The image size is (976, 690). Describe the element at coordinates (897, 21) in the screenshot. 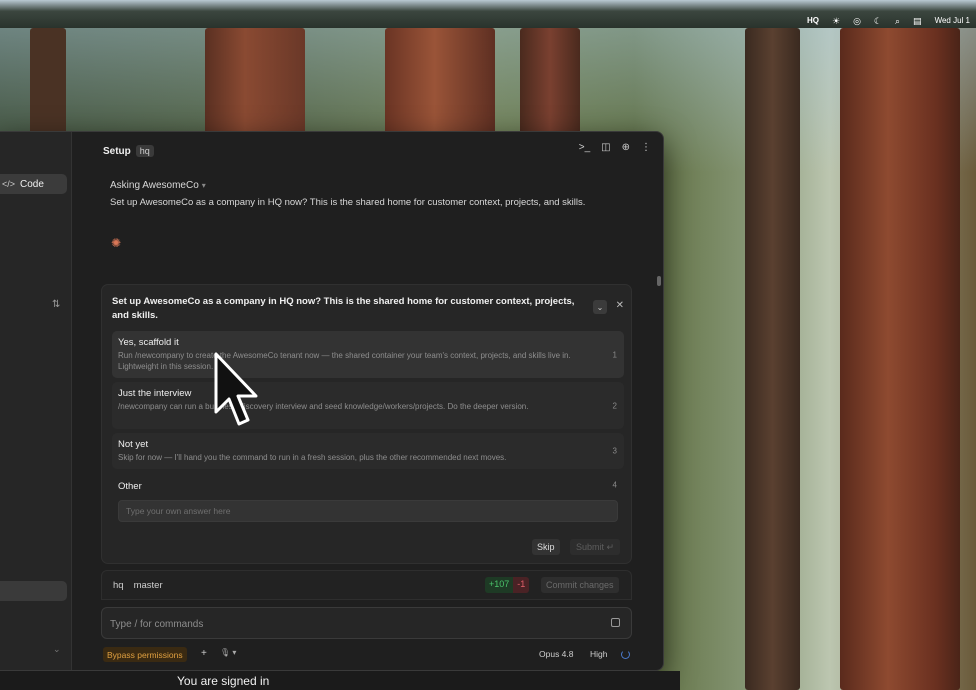

I see `search-icon: ⌕` at that location.